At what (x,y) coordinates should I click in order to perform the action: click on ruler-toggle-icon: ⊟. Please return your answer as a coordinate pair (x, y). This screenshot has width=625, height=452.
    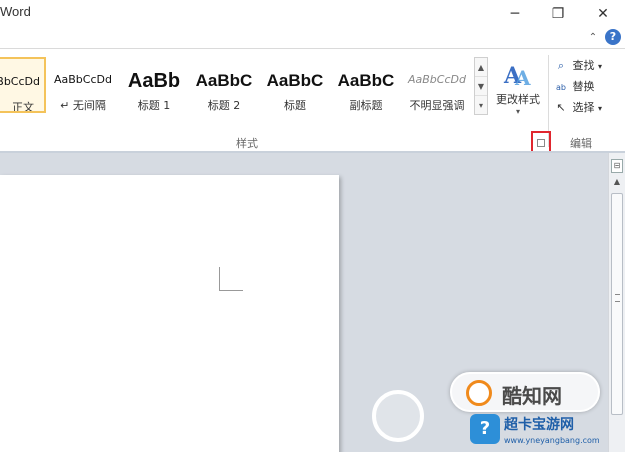
    Looking at the image, I should click on (617, 166).